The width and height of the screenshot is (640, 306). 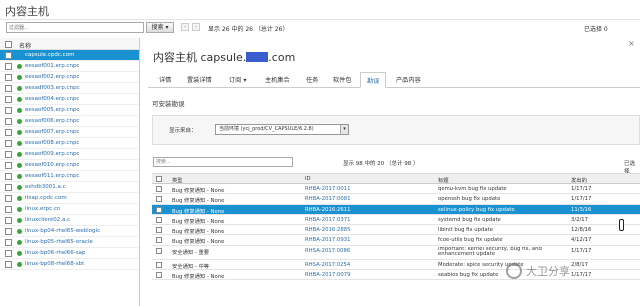 I want to click on errata-id-link: RHBA-2017:0371, so click(x=370, y=220).